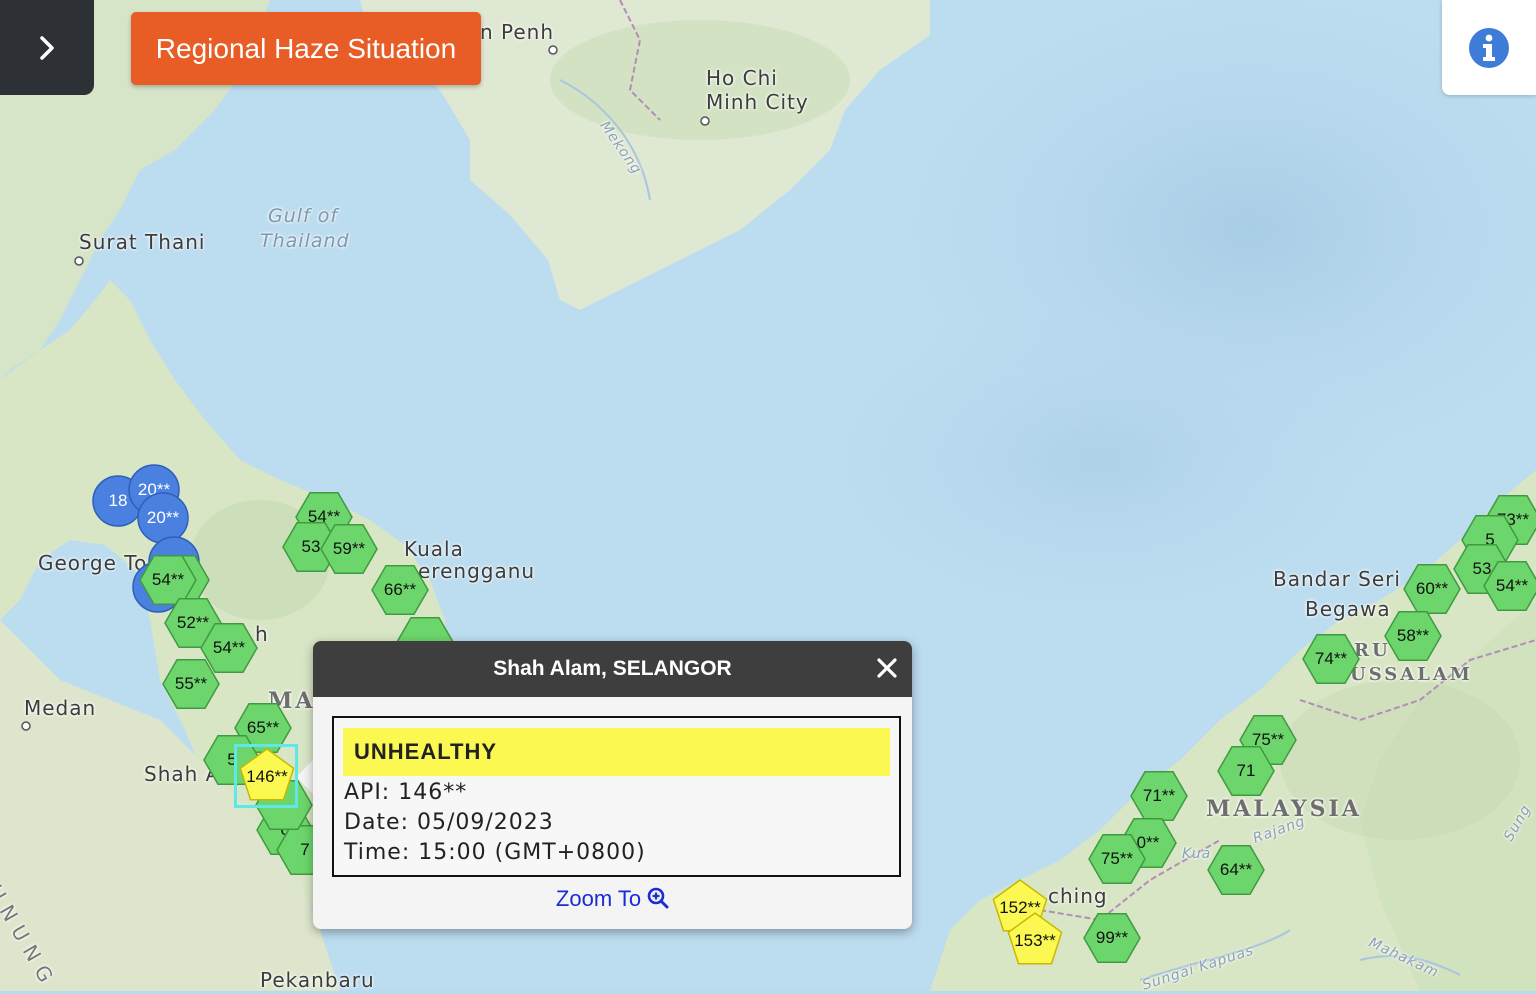 Image resolution: width=1536 pixels, height=994 pixels. Describe the element at coordinates (1432, 588) in the screenshot. I see `station-api-label: 60**` at that location.